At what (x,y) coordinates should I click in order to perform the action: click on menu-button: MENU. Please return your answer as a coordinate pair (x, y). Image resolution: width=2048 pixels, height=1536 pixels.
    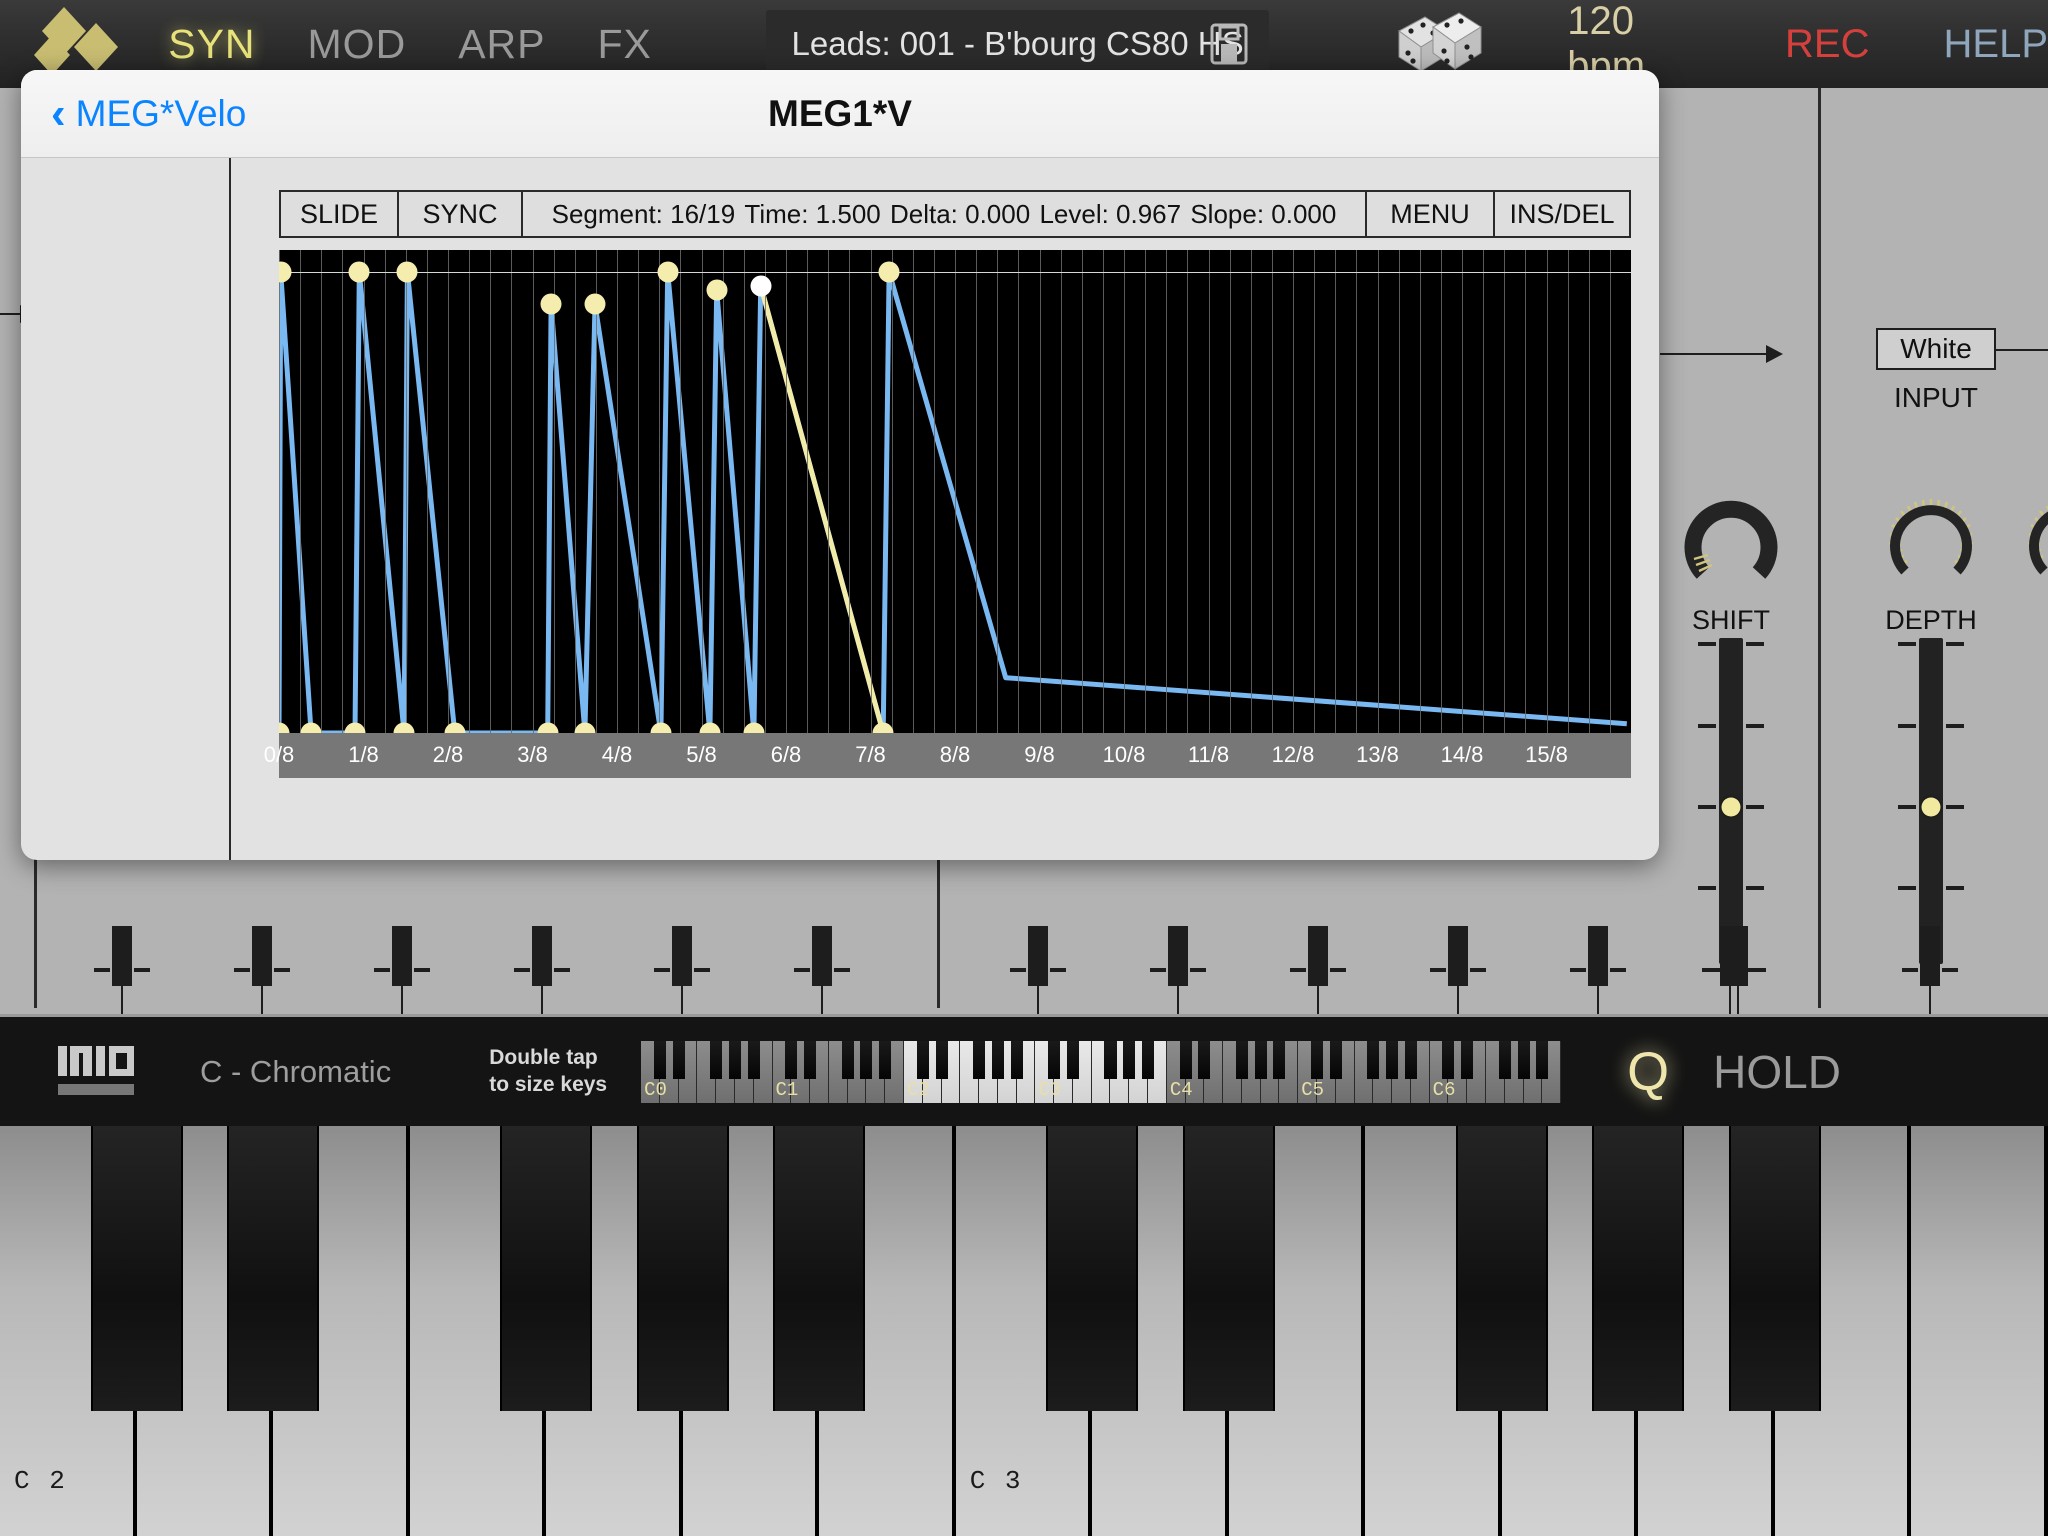
    Looking at the image, I should click on (1431, 214).